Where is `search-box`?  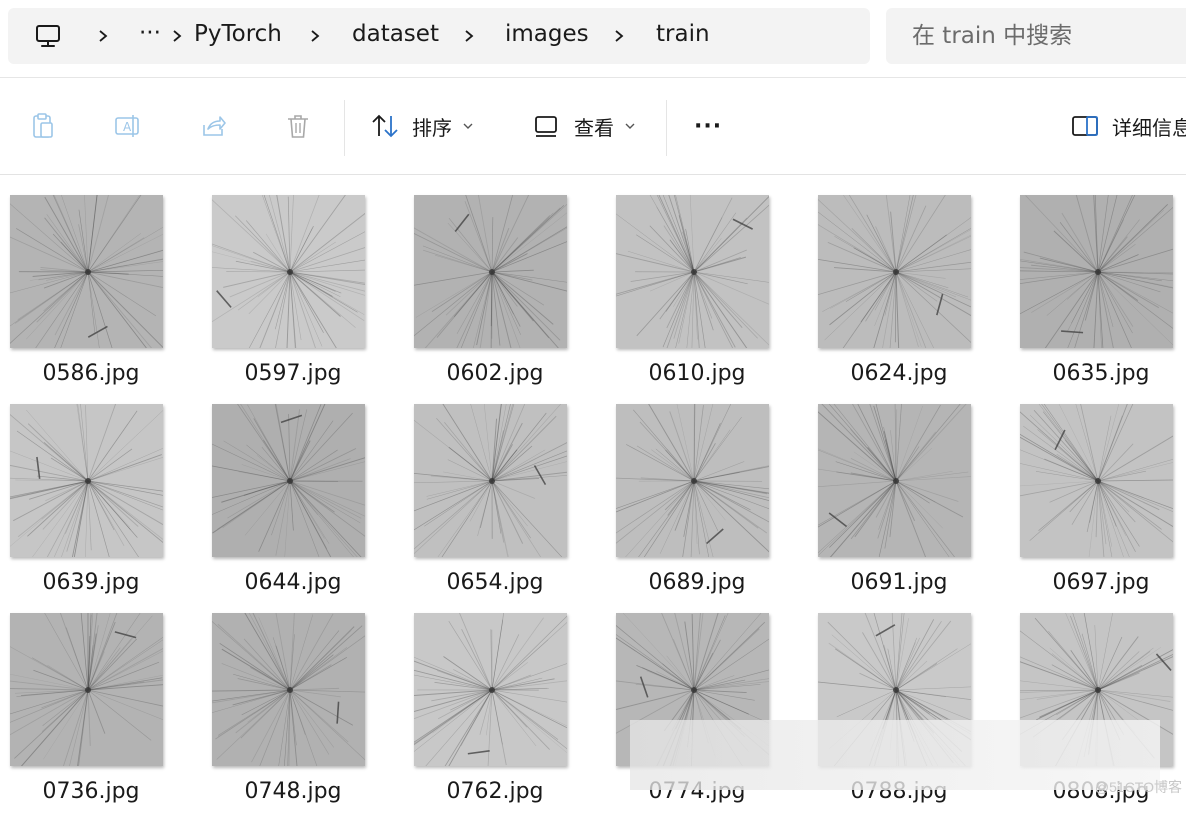
search-box is located at coordinates (1036, 36).